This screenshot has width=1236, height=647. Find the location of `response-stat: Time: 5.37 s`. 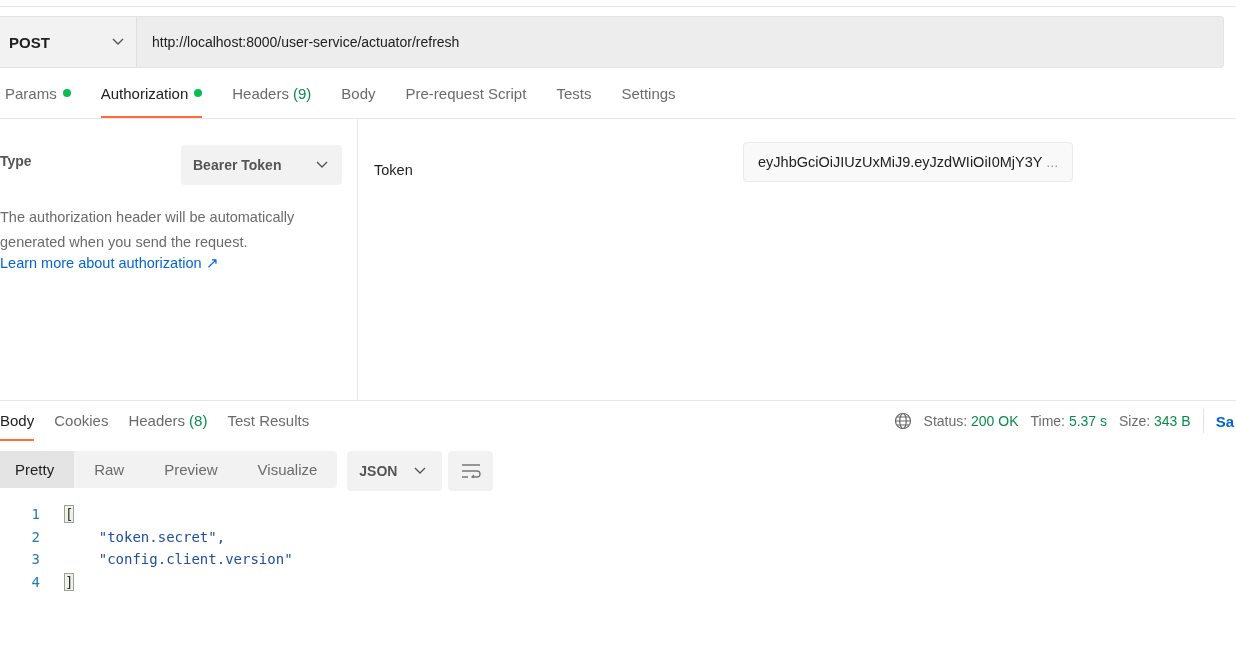

response-stat: Time: 5.37 s is located at coordinates (1069, 421).